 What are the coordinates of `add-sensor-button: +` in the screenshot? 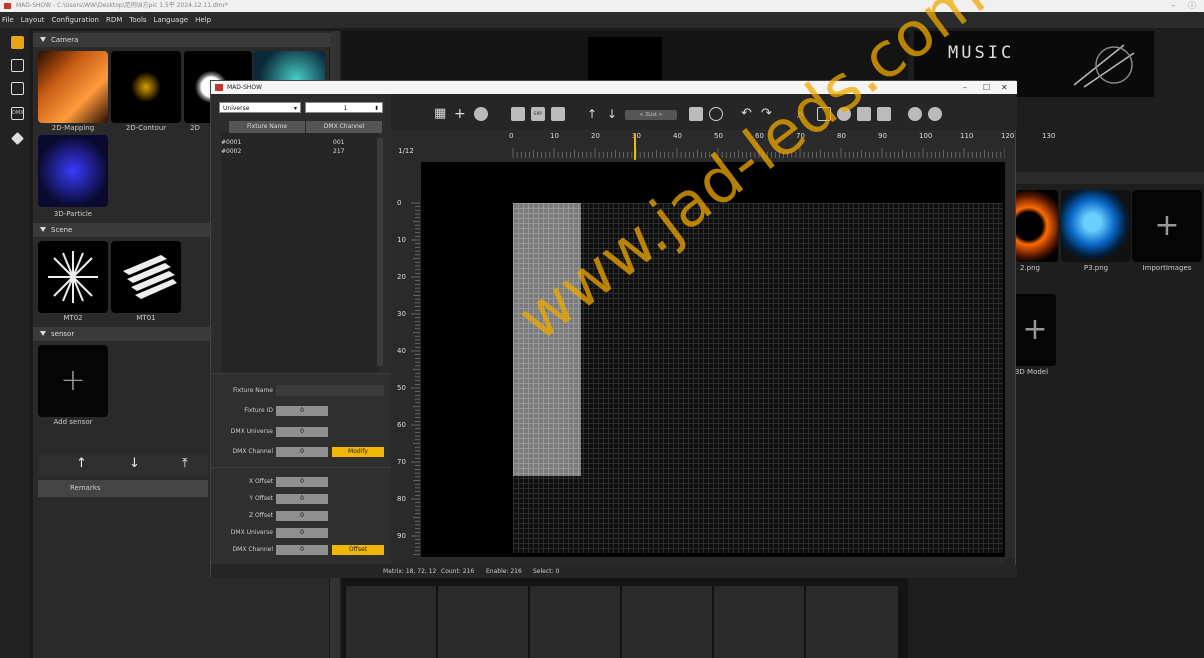 It's located at (73, 381).